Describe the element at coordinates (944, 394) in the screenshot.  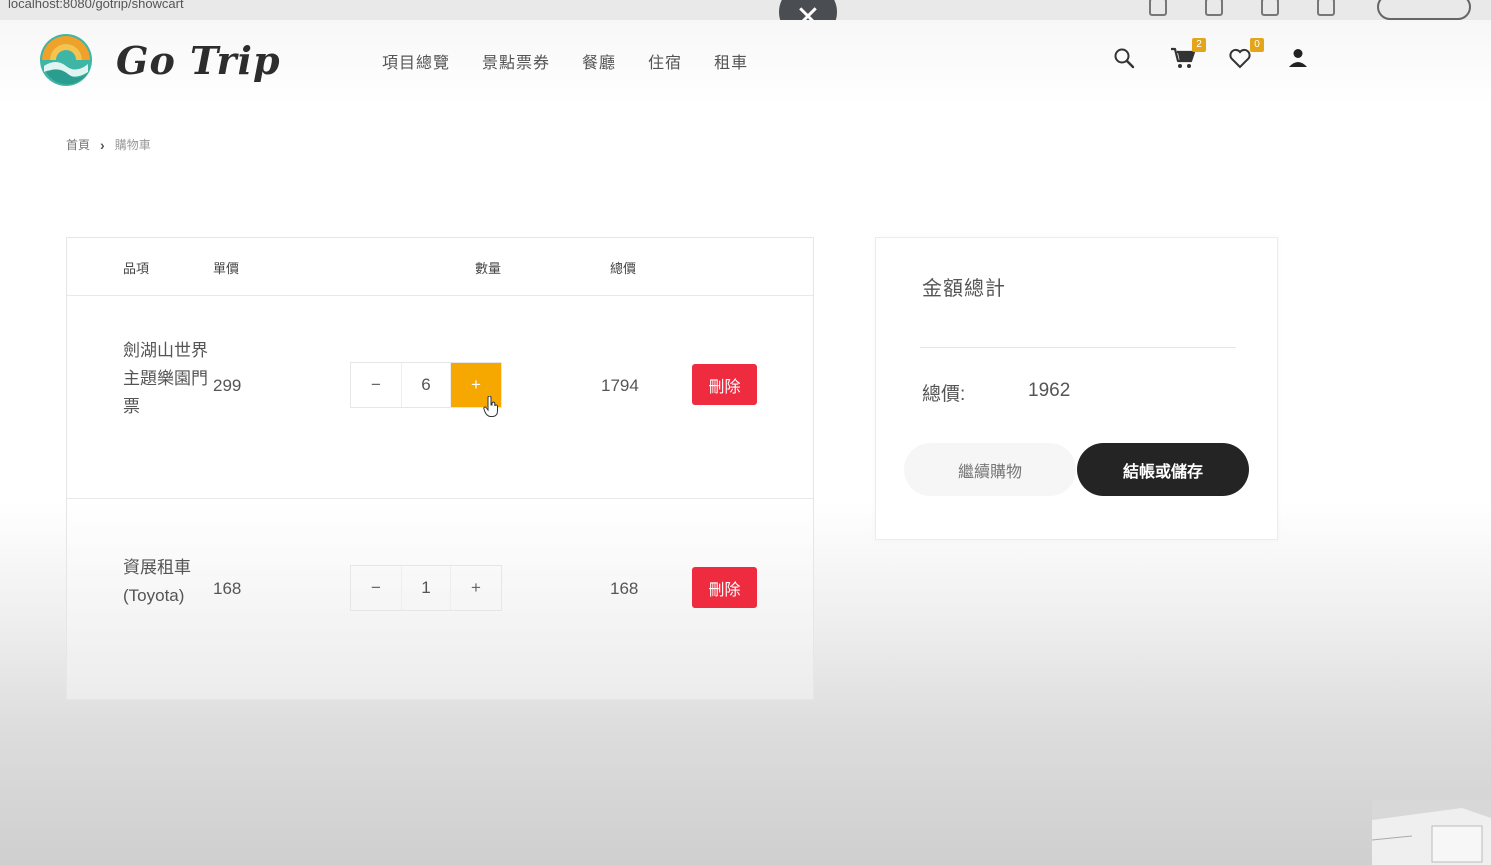
I see `total-label: 總價:` at that location.